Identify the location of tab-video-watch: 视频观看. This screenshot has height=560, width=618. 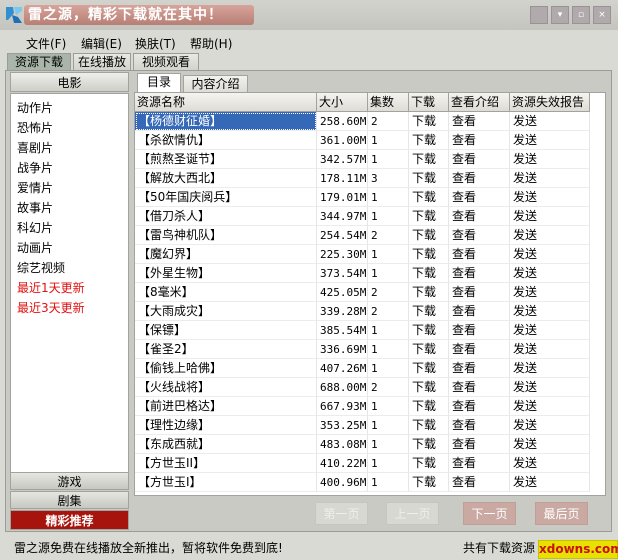
(166, 61).